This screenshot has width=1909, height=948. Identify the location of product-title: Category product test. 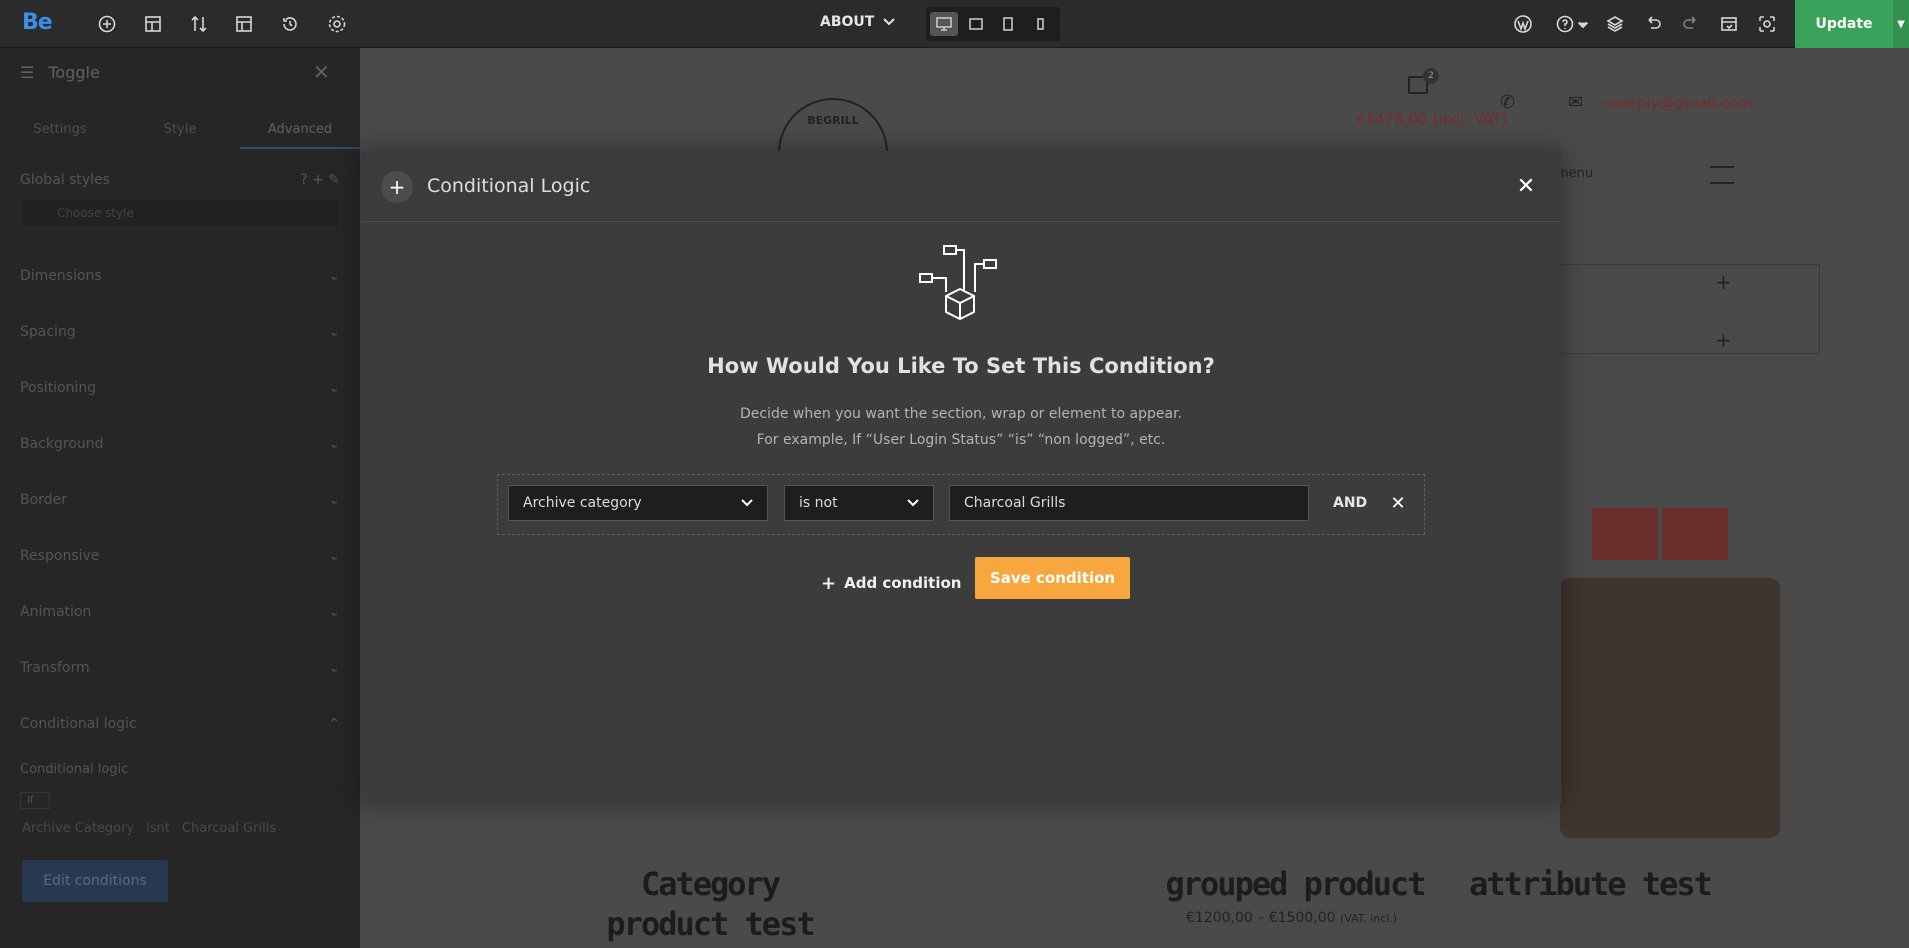
(710, 904).